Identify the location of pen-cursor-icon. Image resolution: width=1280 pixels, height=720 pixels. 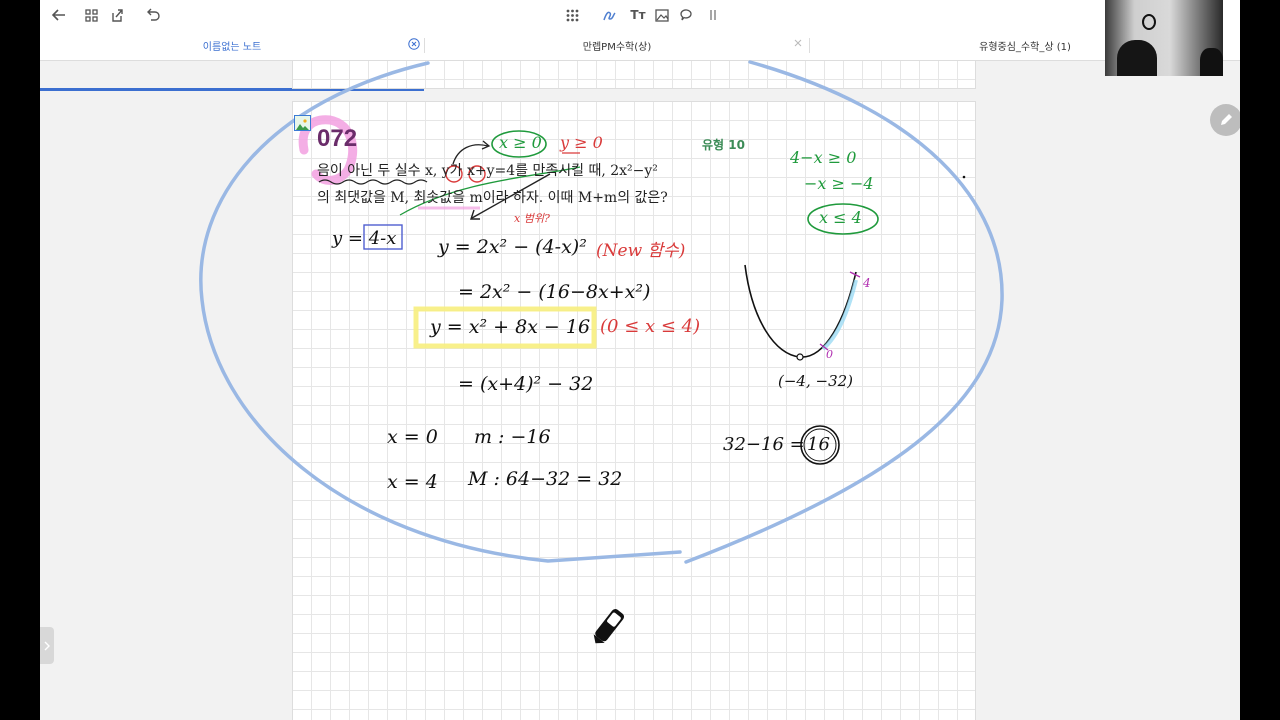
(609, 626).